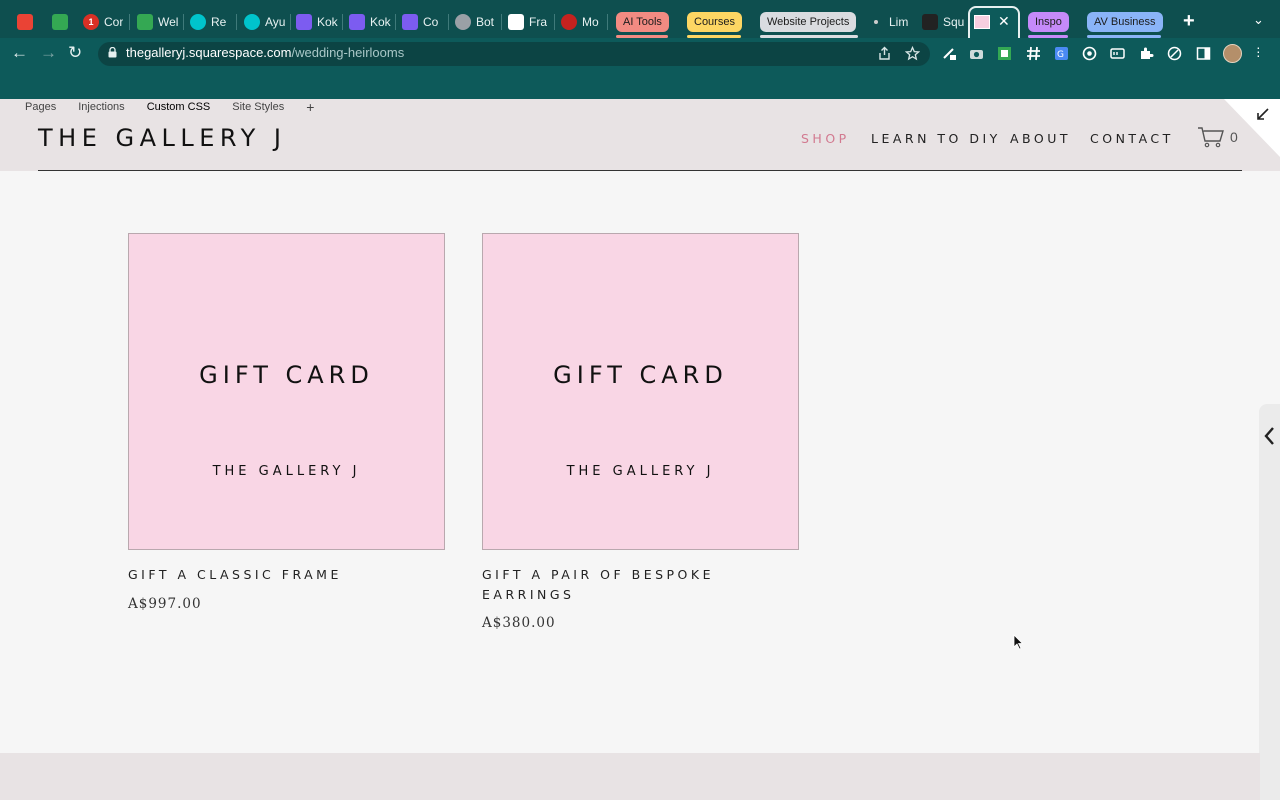 Image resolution: width=1280 pixels, height=800 pixels. I want to click on browser-tab: Lim, so click(888, 22).